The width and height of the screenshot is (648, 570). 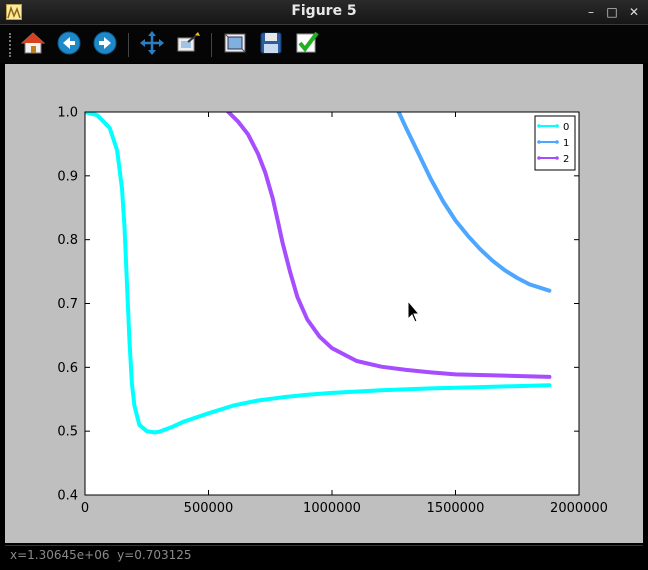 I want to click on status-bar: x=1.30645e+06 y=0.703125, so click(x=324, y=555).